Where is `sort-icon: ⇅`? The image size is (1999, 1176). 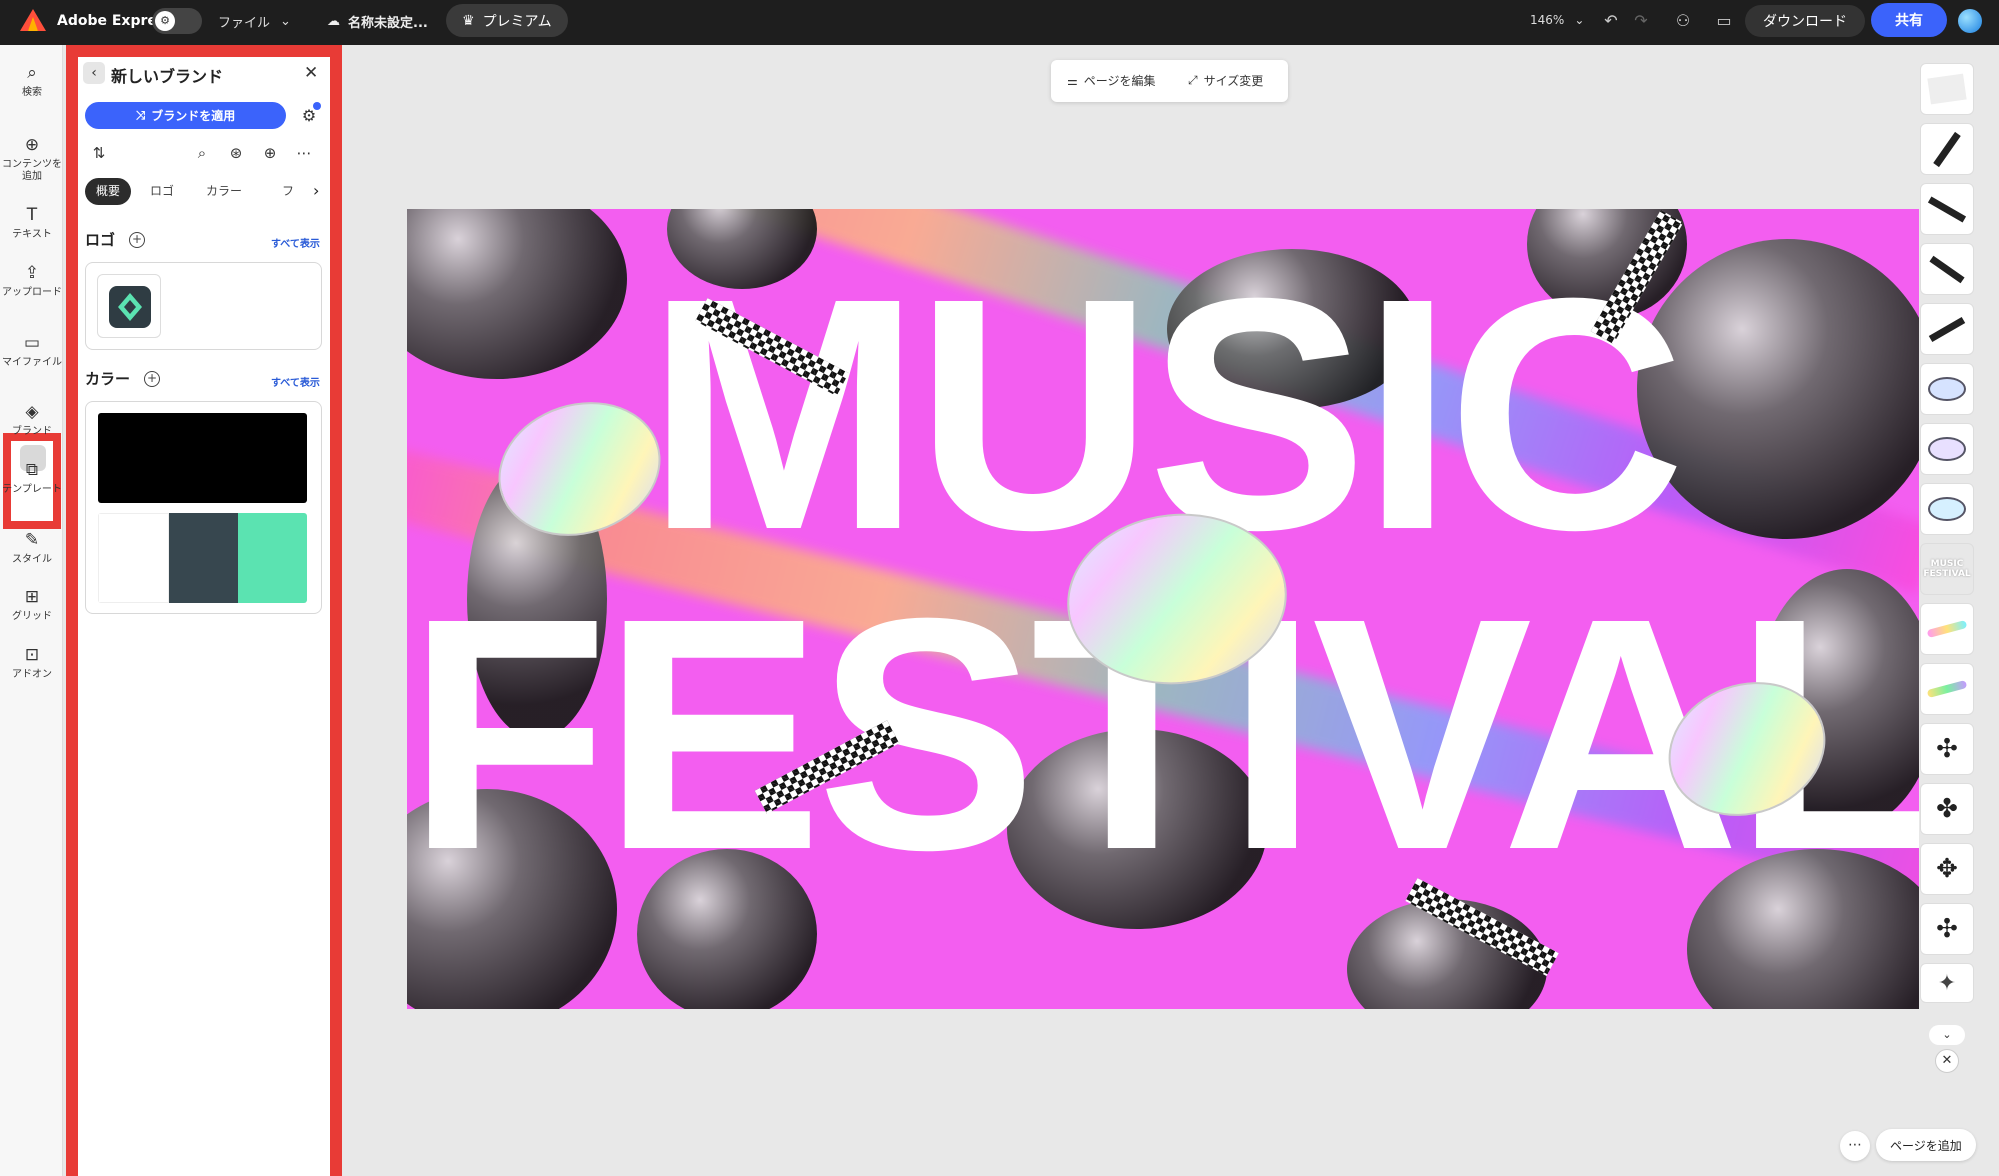
sort-icon: ⇅ is located at coordinates (99, 153).